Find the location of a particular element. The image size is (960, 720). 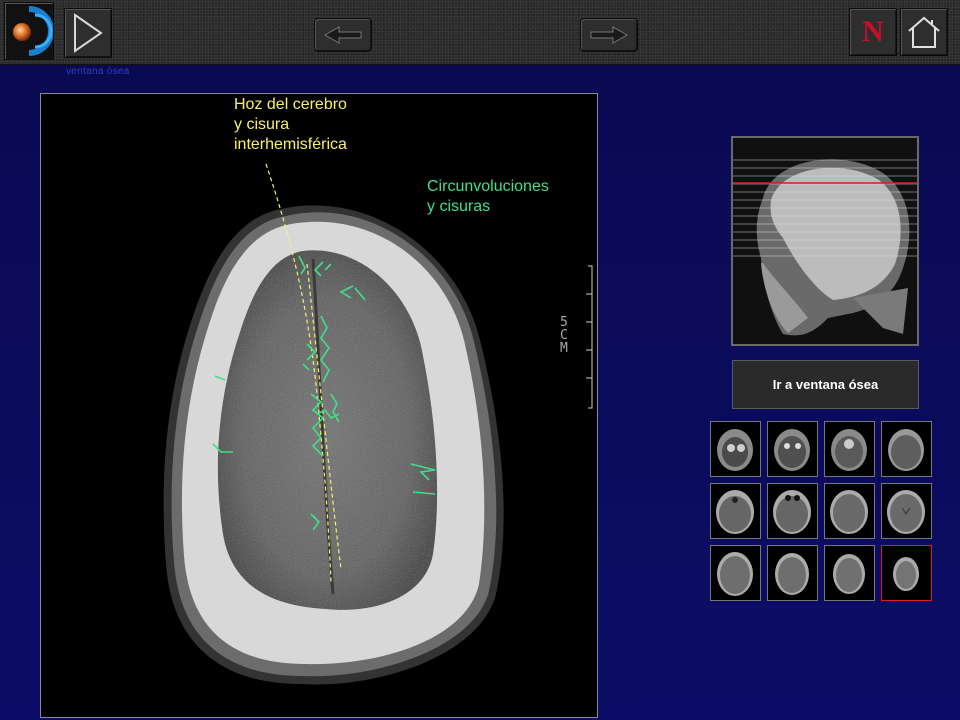

play-triangle-icon is located at coordinates (88, 33).